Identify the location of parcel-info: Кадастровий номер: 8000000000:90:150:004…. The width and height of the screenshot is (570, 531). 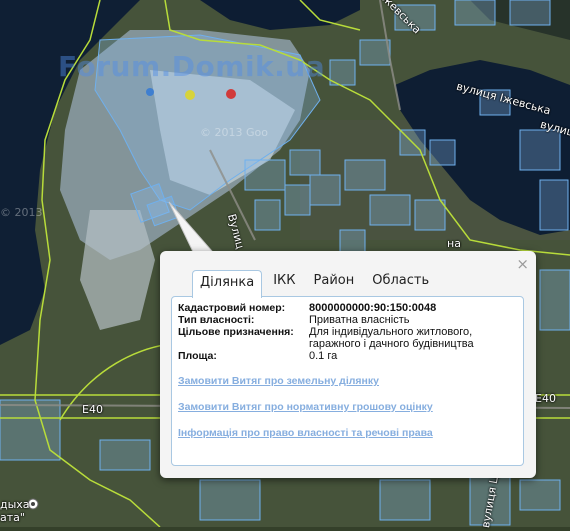
(348, 332).